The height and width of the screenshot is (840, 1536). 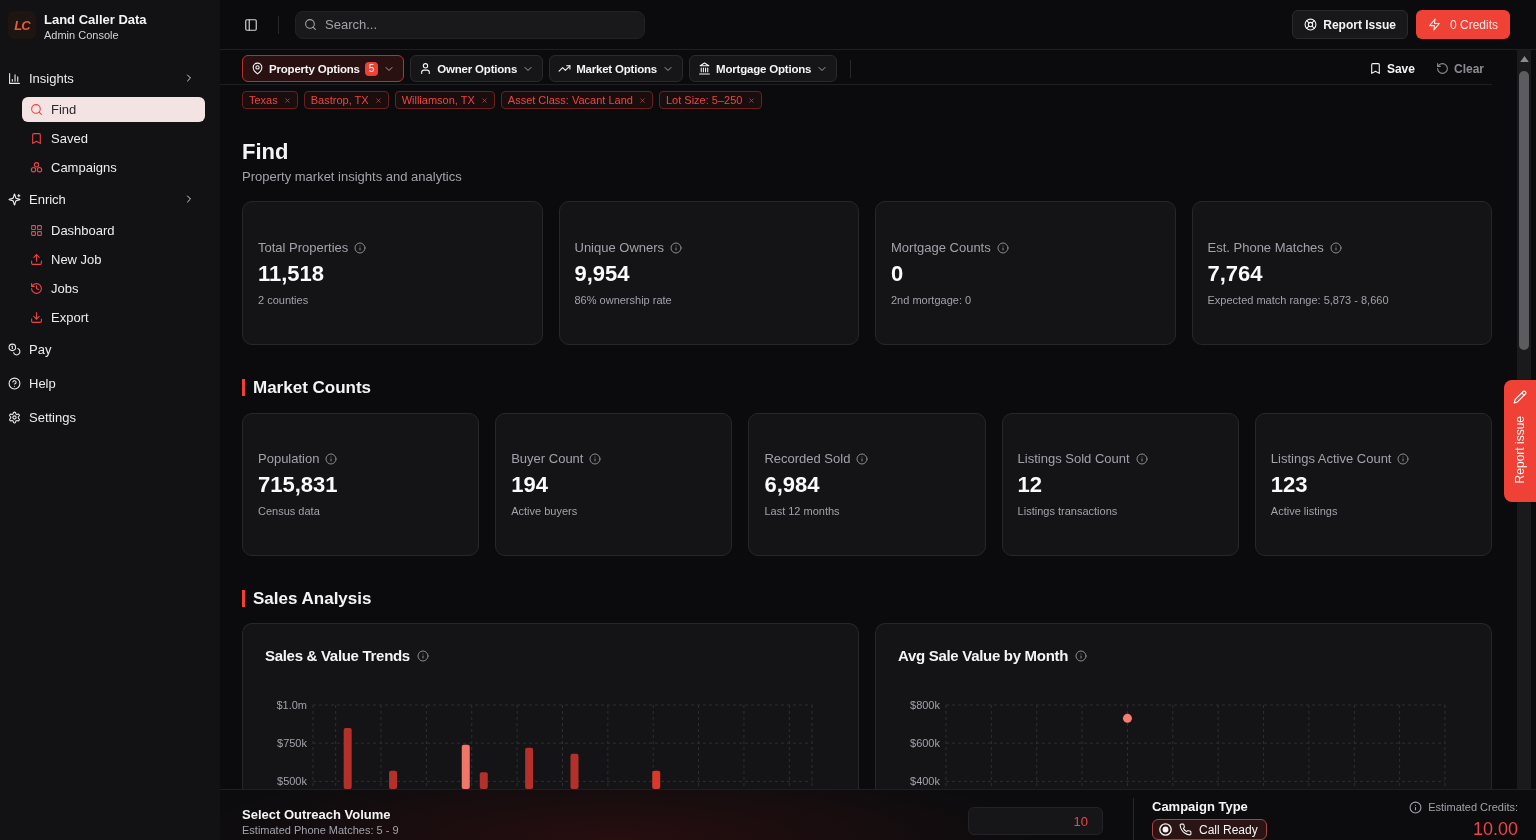 What do you see at coordinates (22, 25) in the screenshot?
I see `logo: LC` at bounding box center [22, 25].